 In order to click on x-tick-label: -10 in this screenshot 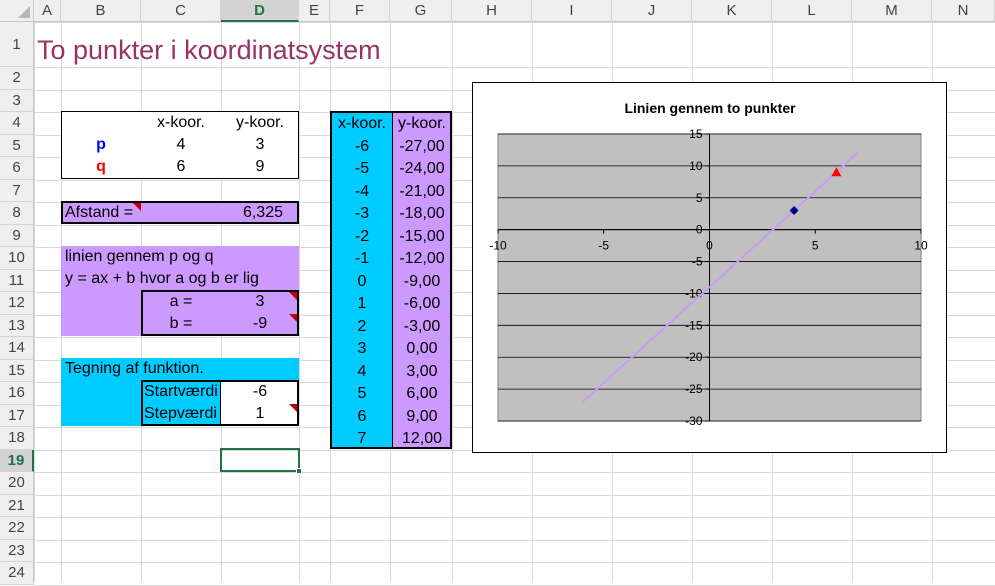, I will do `click(498, 246)`.